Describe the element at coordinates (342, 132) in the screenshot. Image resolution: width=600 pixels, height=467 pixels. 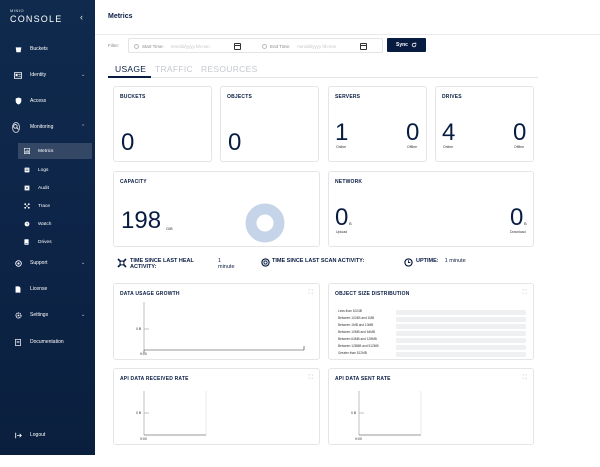
I see `servers-online-count: 1` at that location.